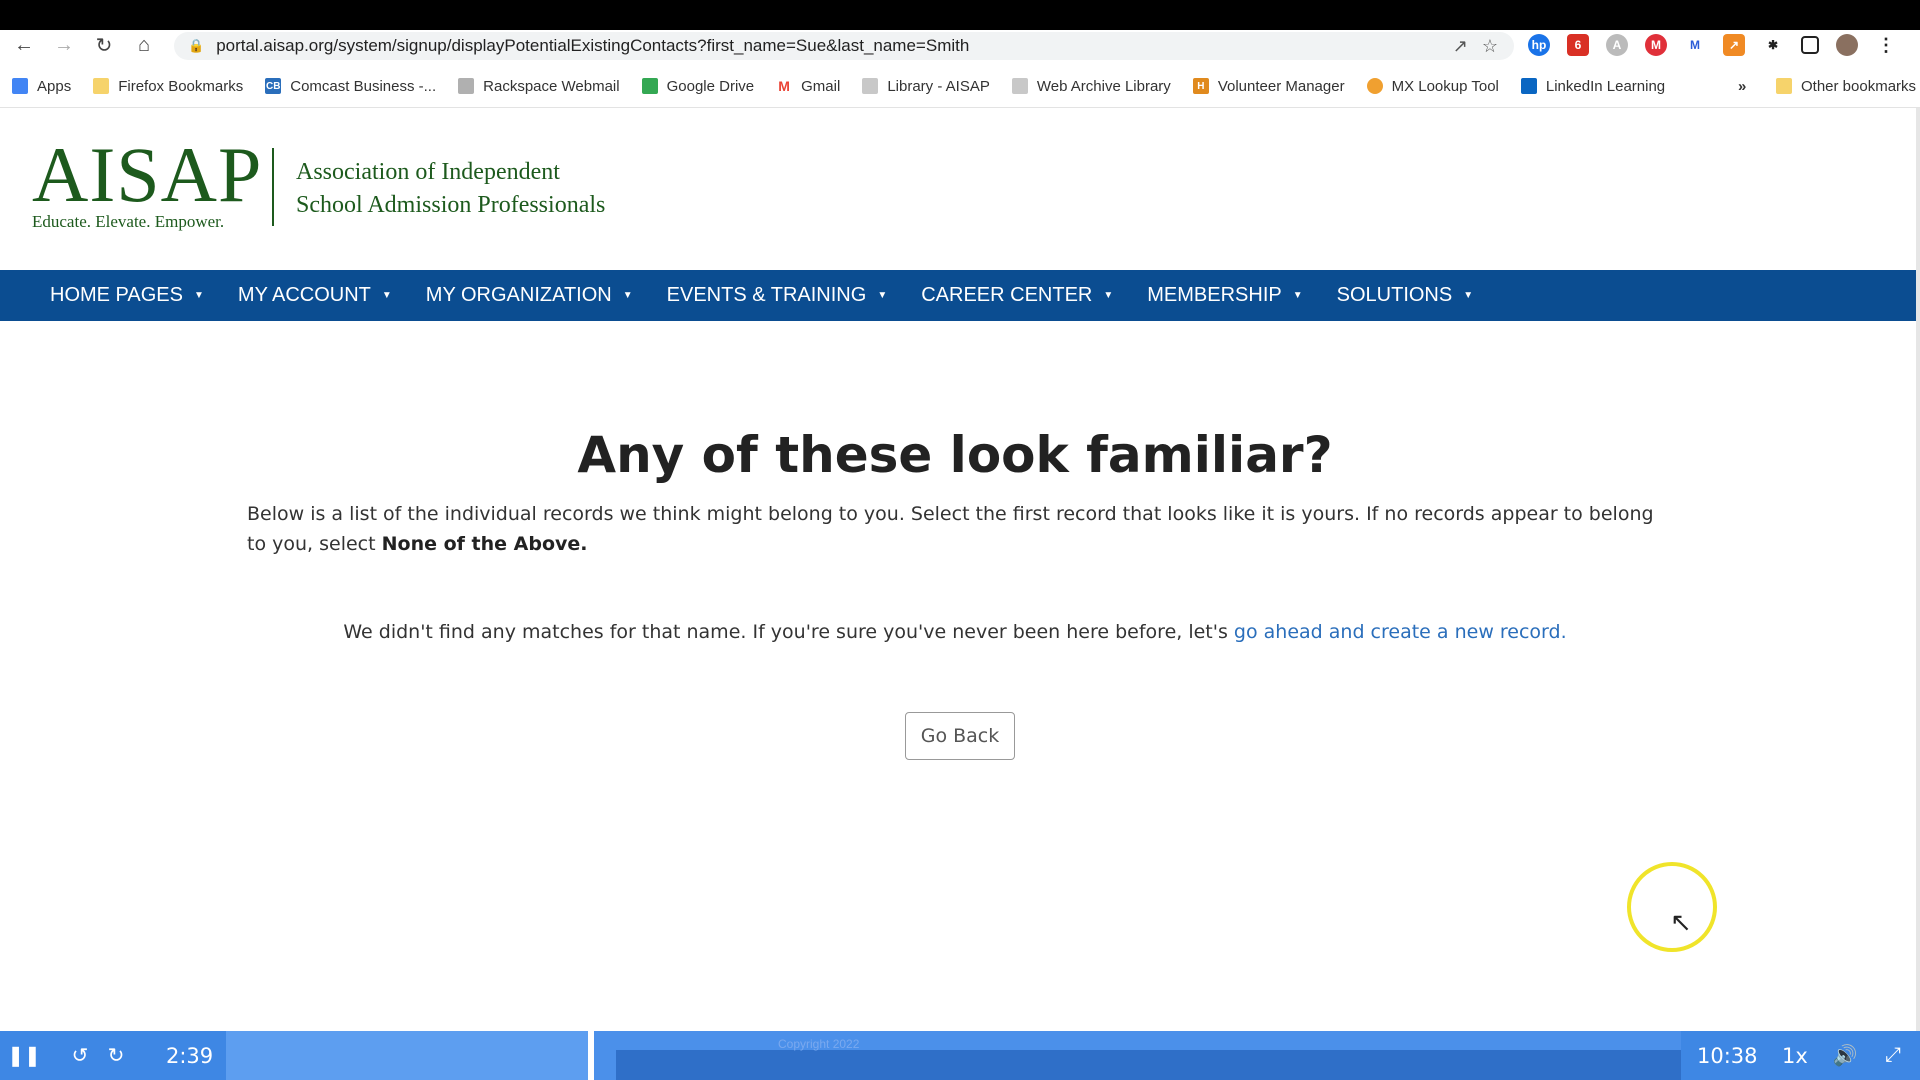 The image size is (1920, 1080). I want to click on bookmark-linkedin-learning: LinkedIn Learning, so click(1593, 86).